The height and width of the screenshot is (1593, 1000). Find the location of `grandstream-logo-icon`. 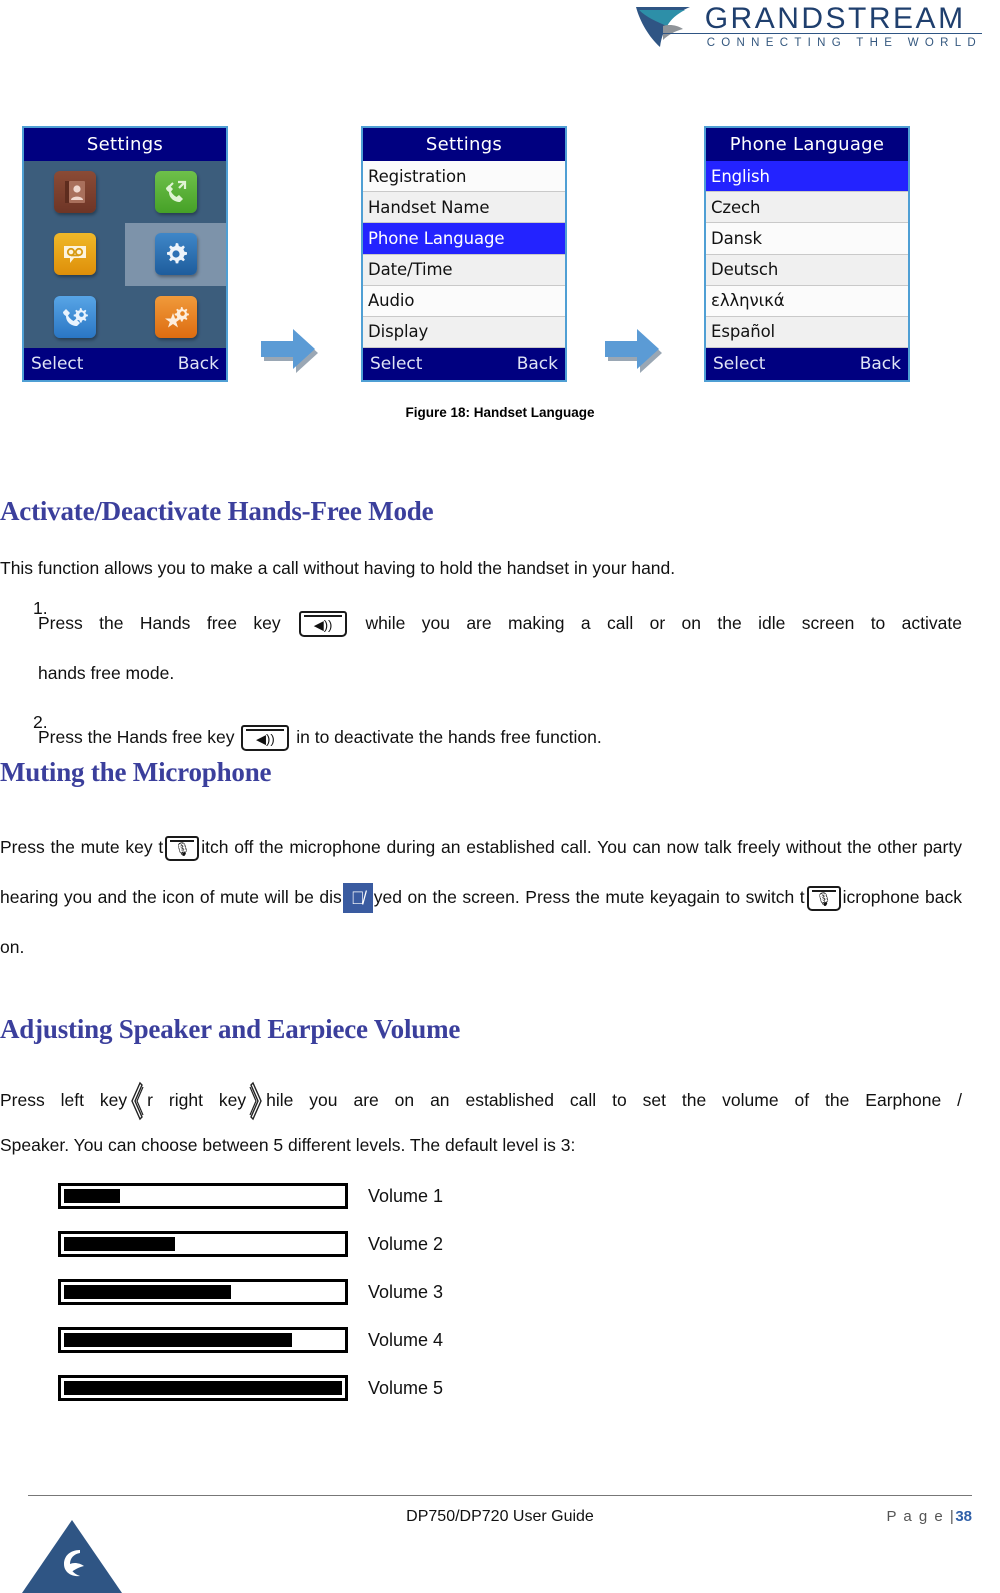

grandstream-logo-icon is located at coordinates (662, 27).